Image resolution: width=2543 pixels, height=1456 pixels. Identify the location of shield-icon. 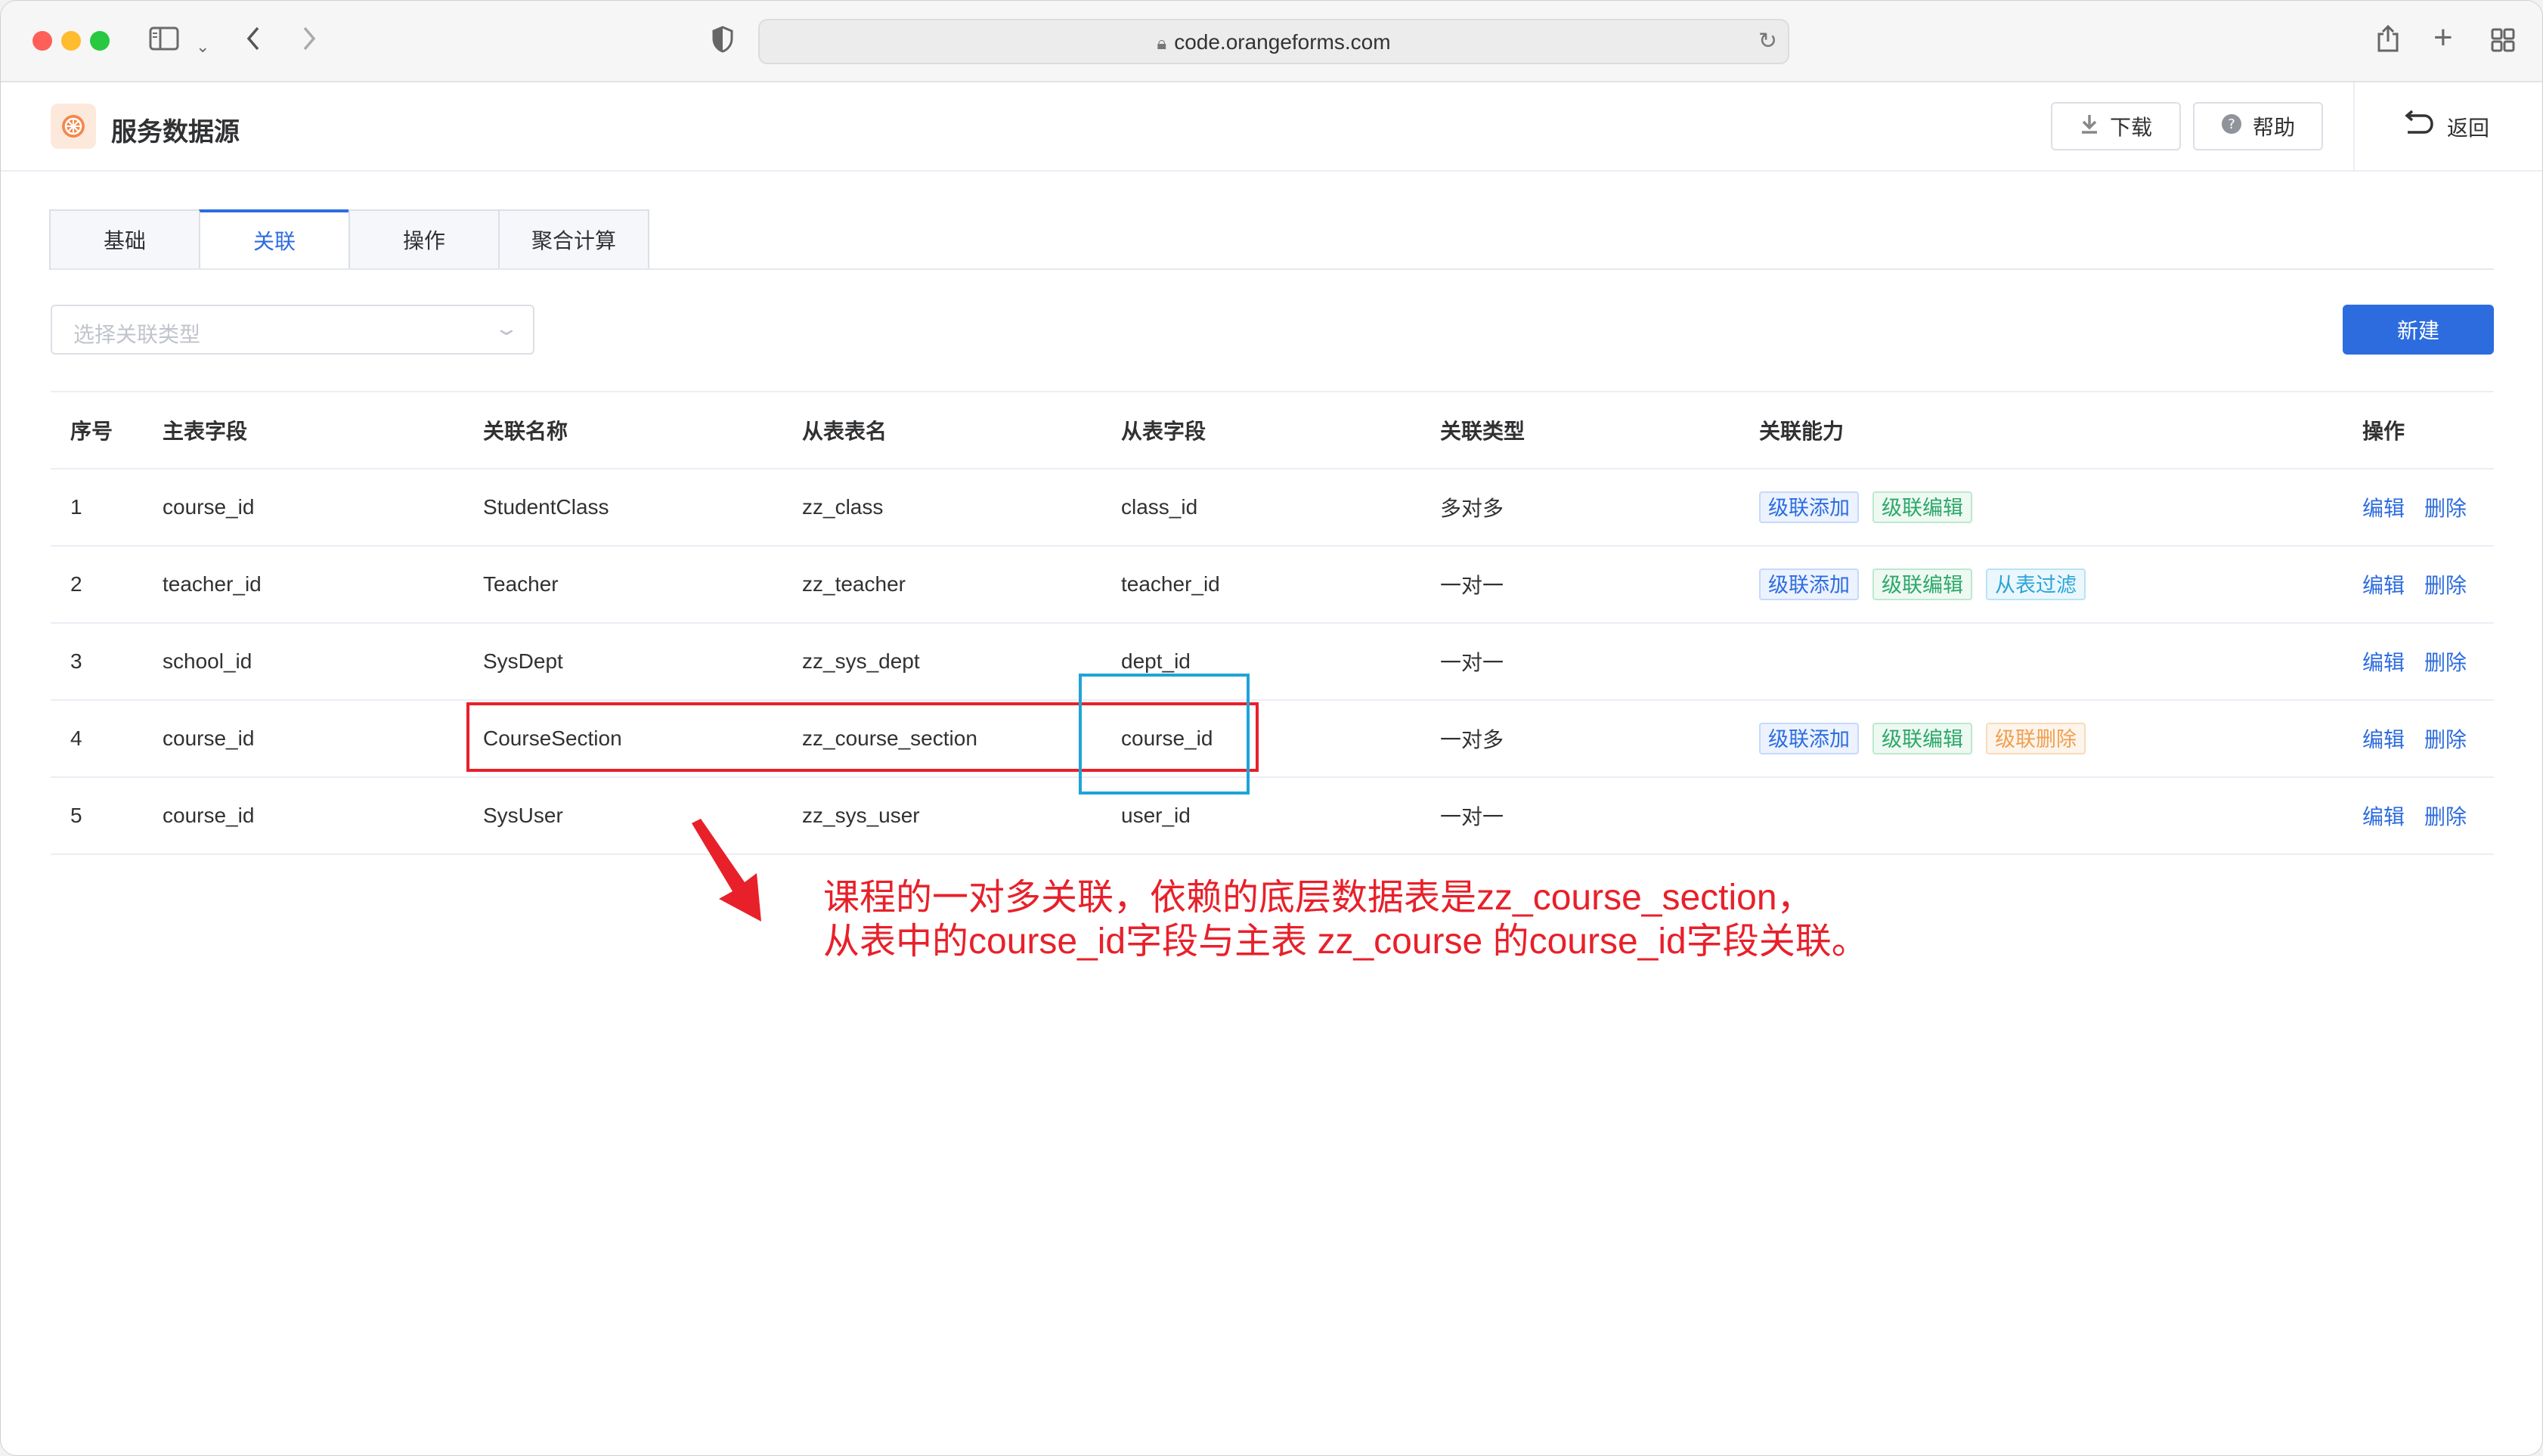
(722, 42).